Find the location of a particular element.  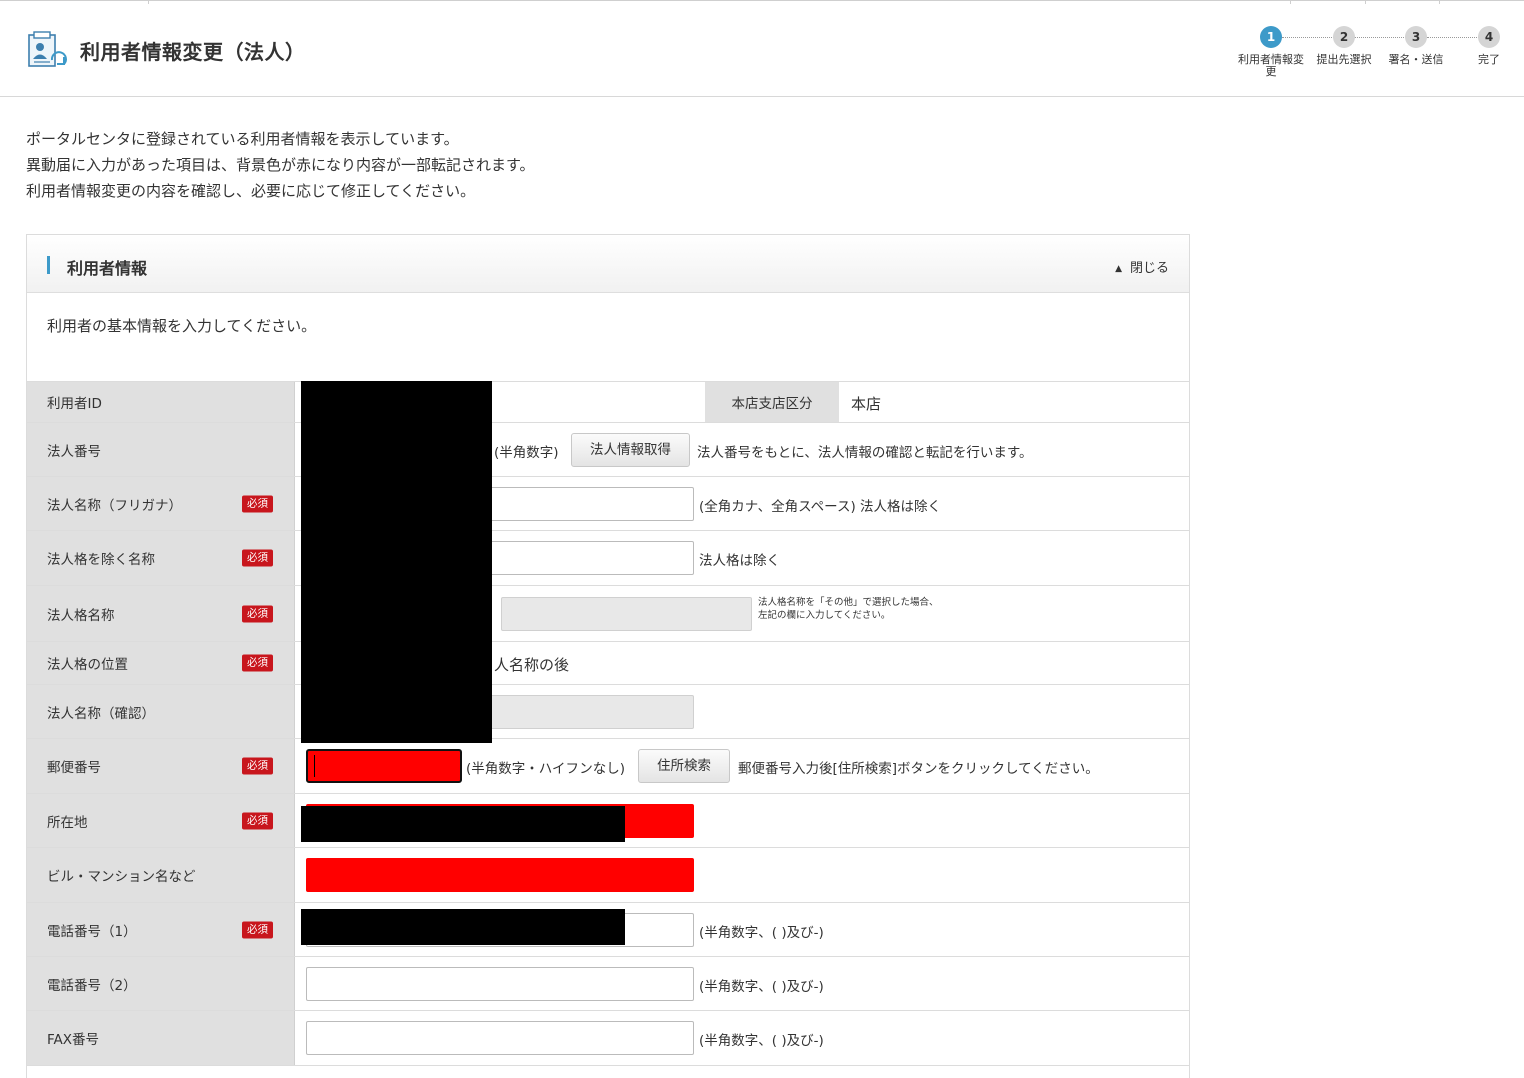

fax-input is located at coordinates (500, 1038).